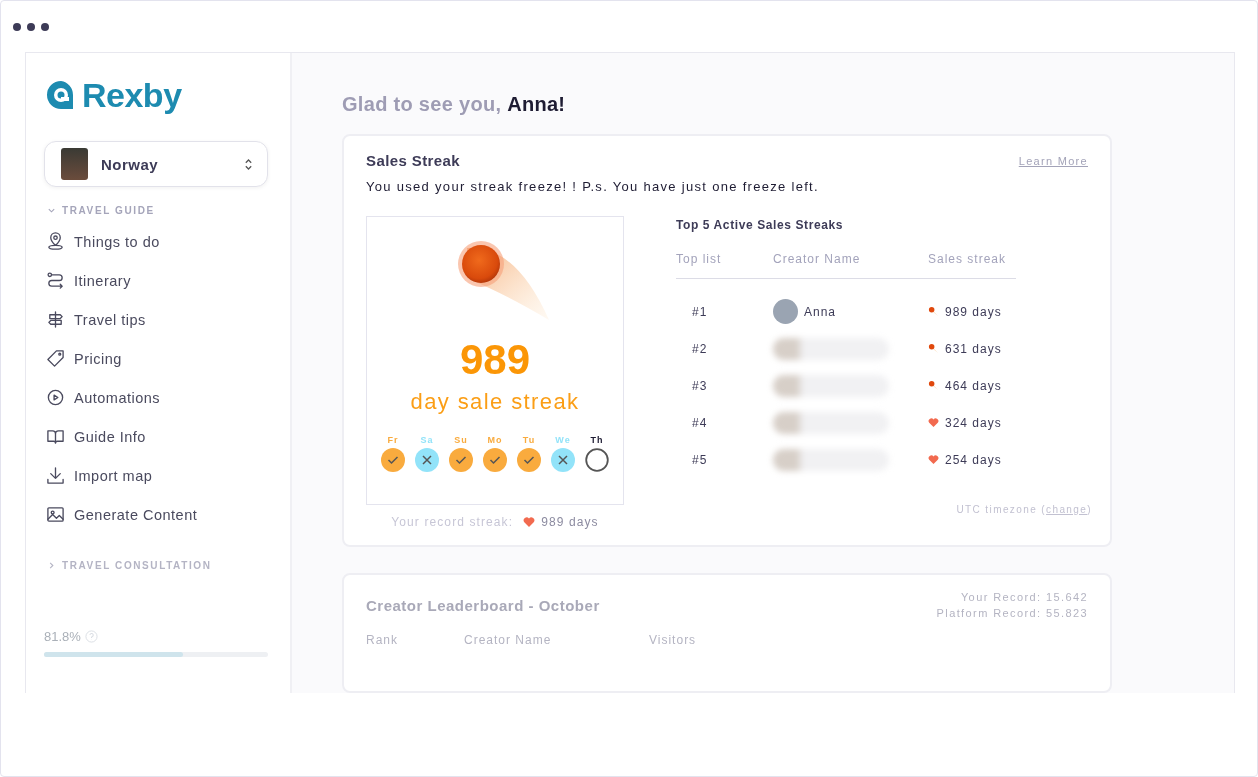 This screenshot has width=1258, height=777. Describe the element at coordinates (495, 440) in the screenshot. I see `day-label: Mo` at that location.